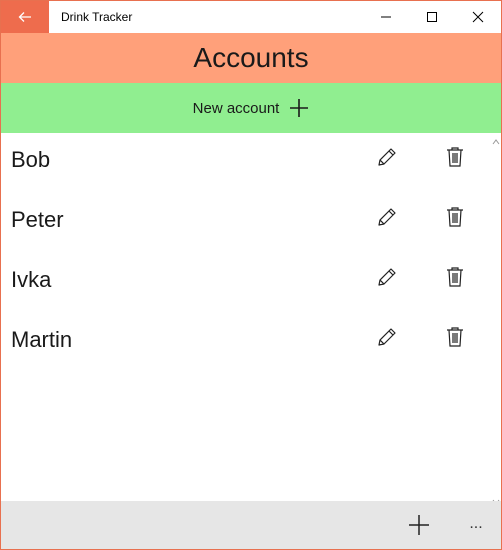  What do you see at coordinates (246, 163) in the screenshot?
I see `list-item: Bob` at bounding box center [246, 163].